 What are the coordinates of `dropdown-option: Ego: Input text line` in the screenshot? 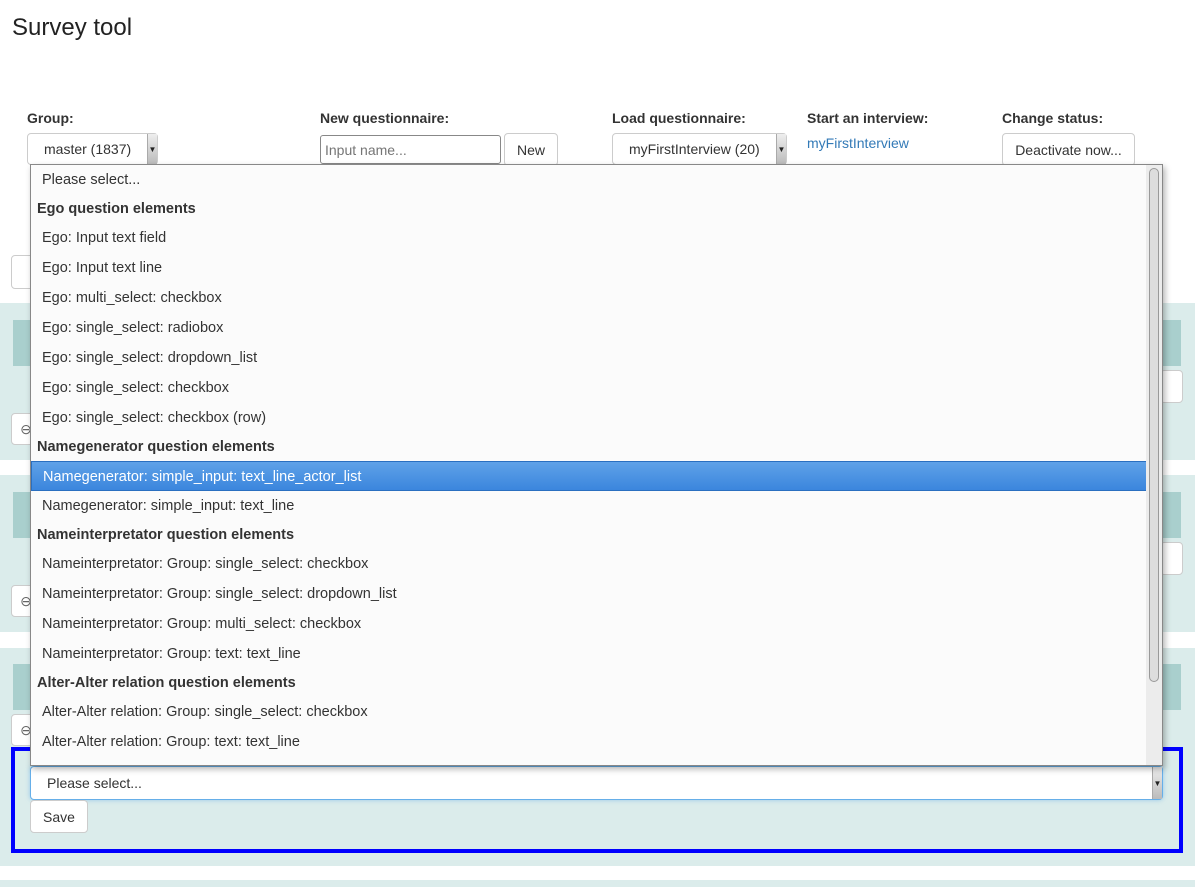 It's located at (589, 268).